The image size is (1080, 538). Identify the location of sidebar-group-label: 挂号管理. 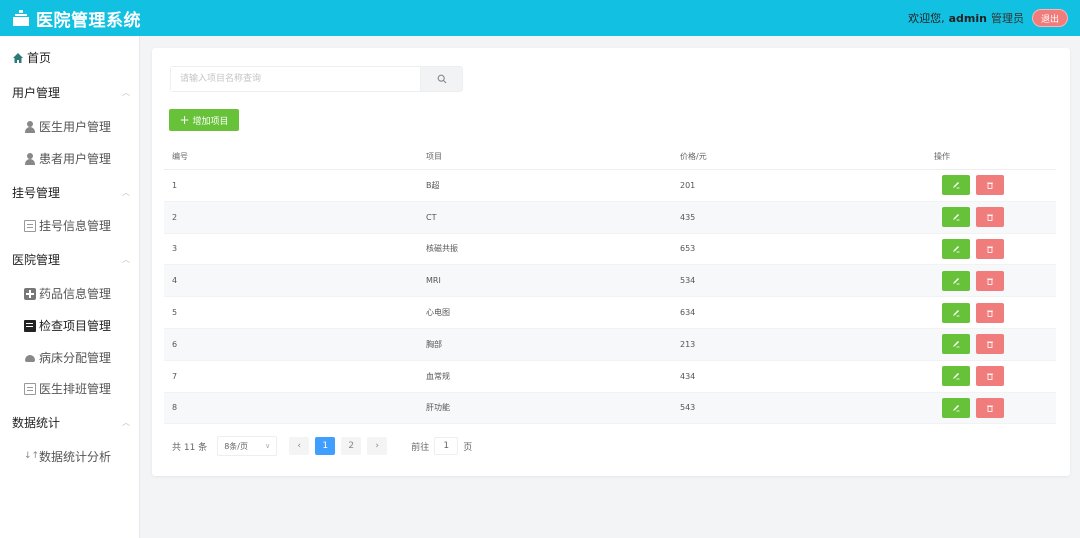
(36, 193).